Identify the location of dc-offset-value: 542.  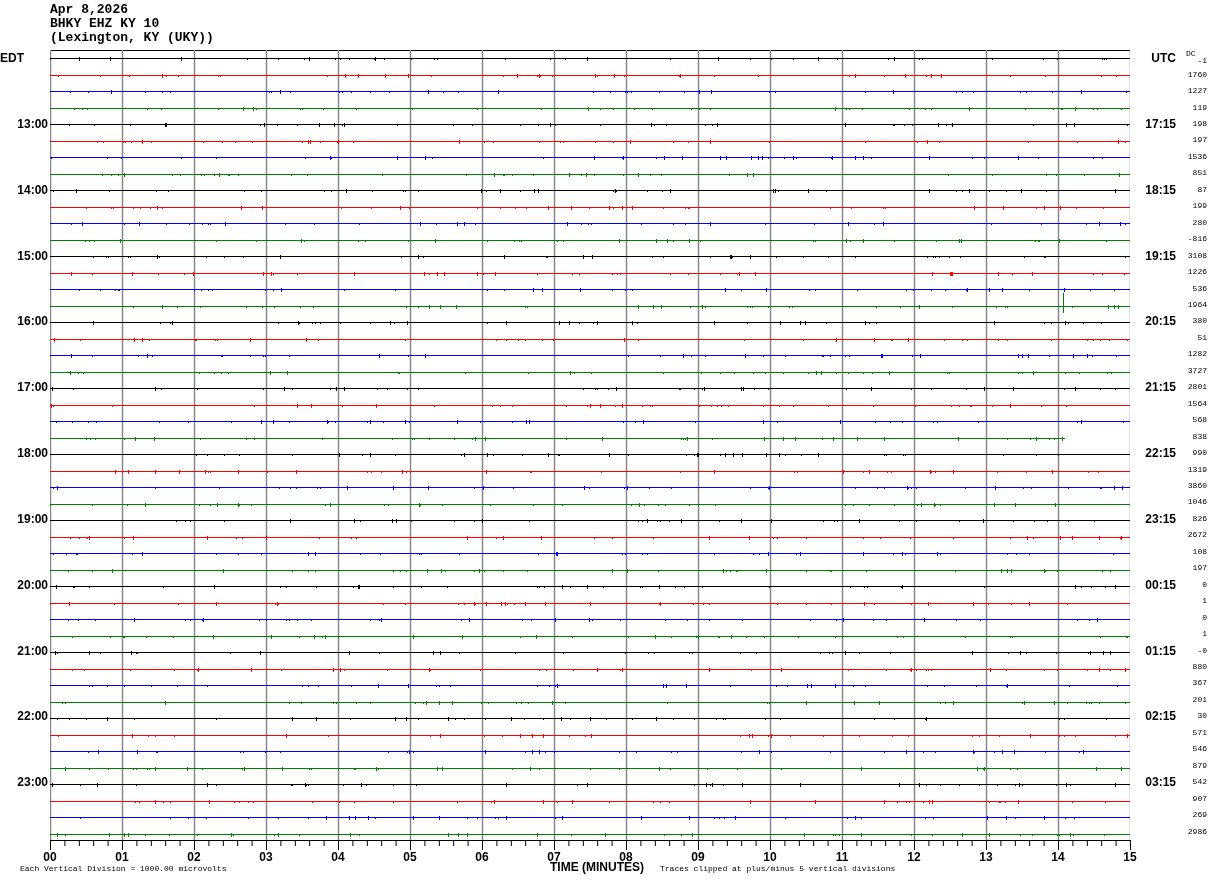
(1199, 782).